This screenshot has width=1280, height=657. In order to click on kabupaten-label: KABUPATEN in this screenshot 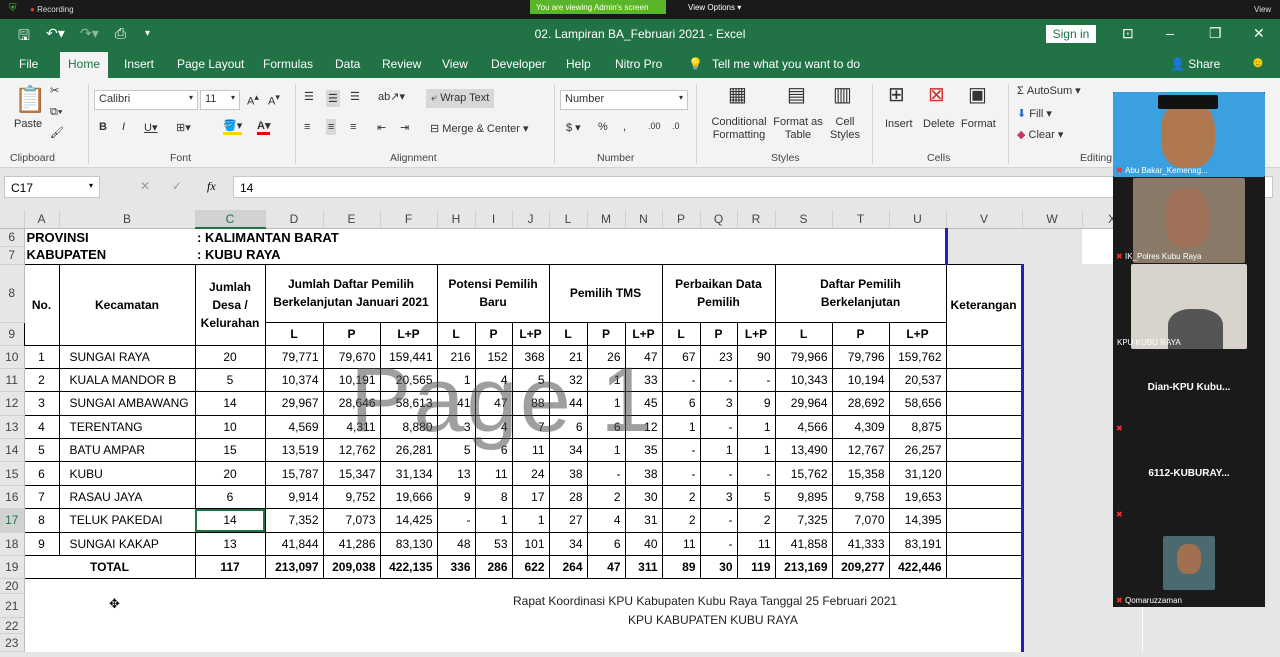, I will do `click(109, 255)`.